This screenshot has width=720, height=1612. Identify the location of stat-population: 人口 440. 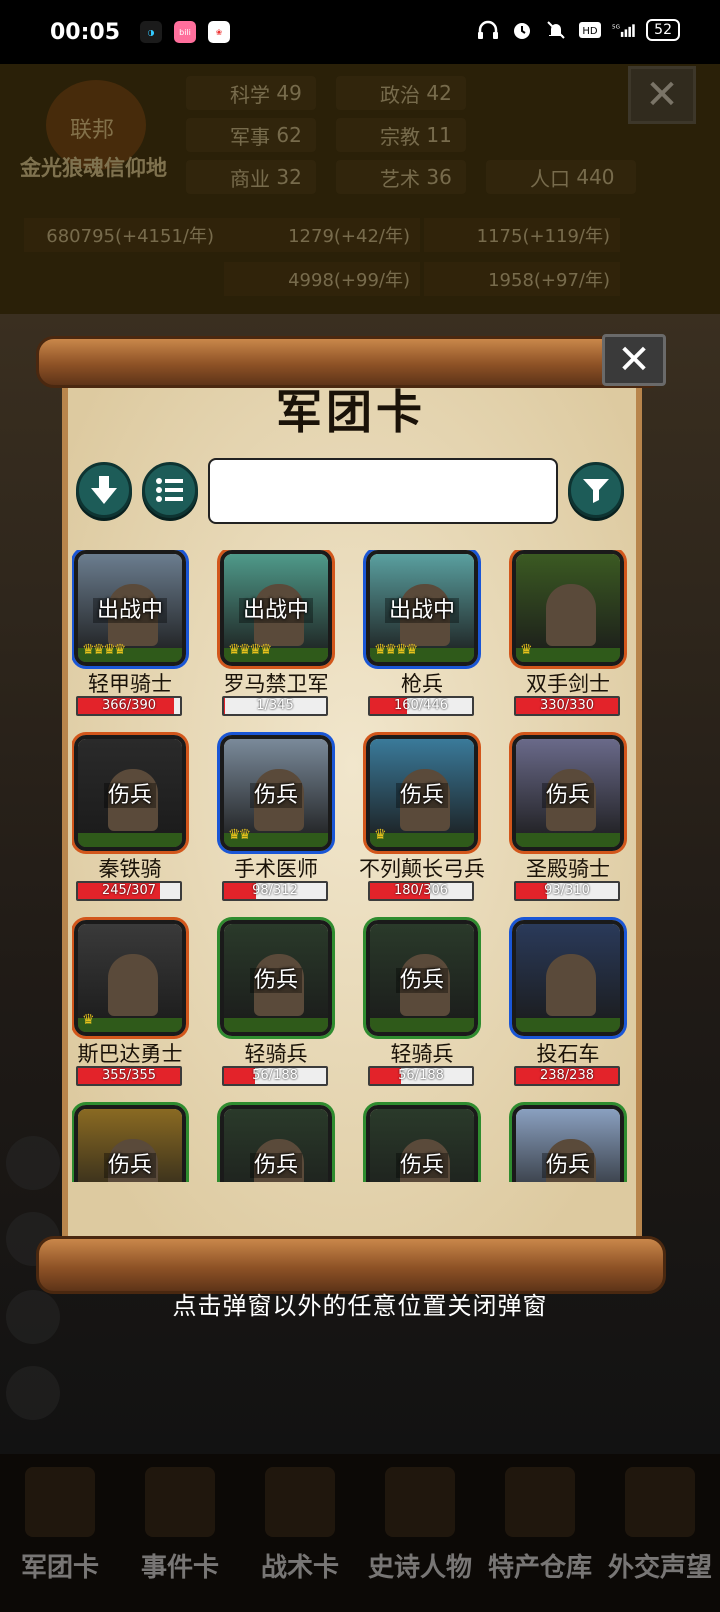
(561, 177).